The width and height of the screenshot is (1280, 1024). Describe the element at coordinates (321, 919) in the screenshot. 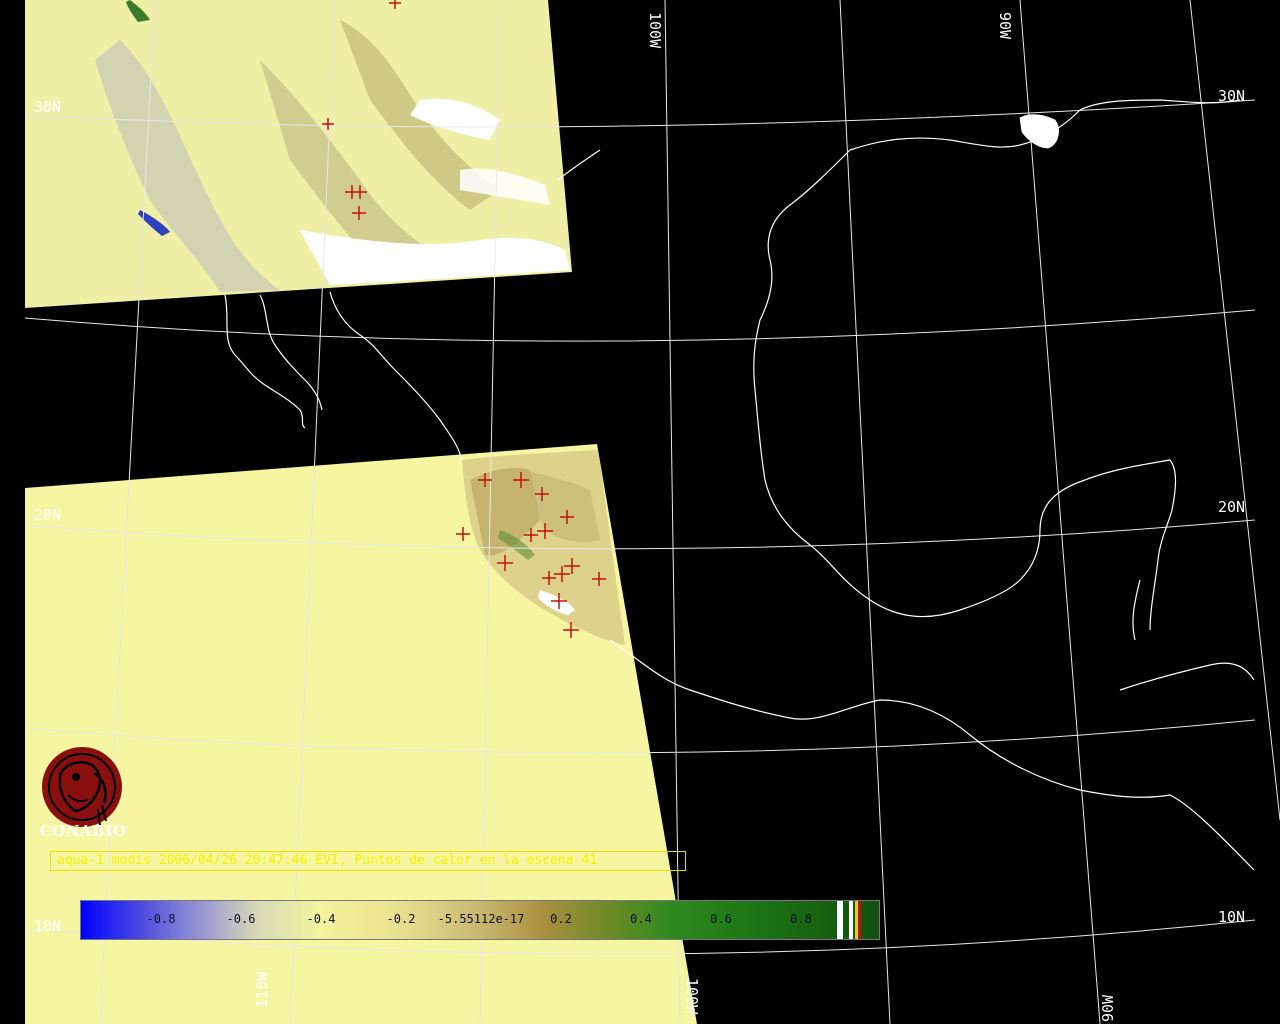

I see `colorbar-tick: -0.4` at that location.